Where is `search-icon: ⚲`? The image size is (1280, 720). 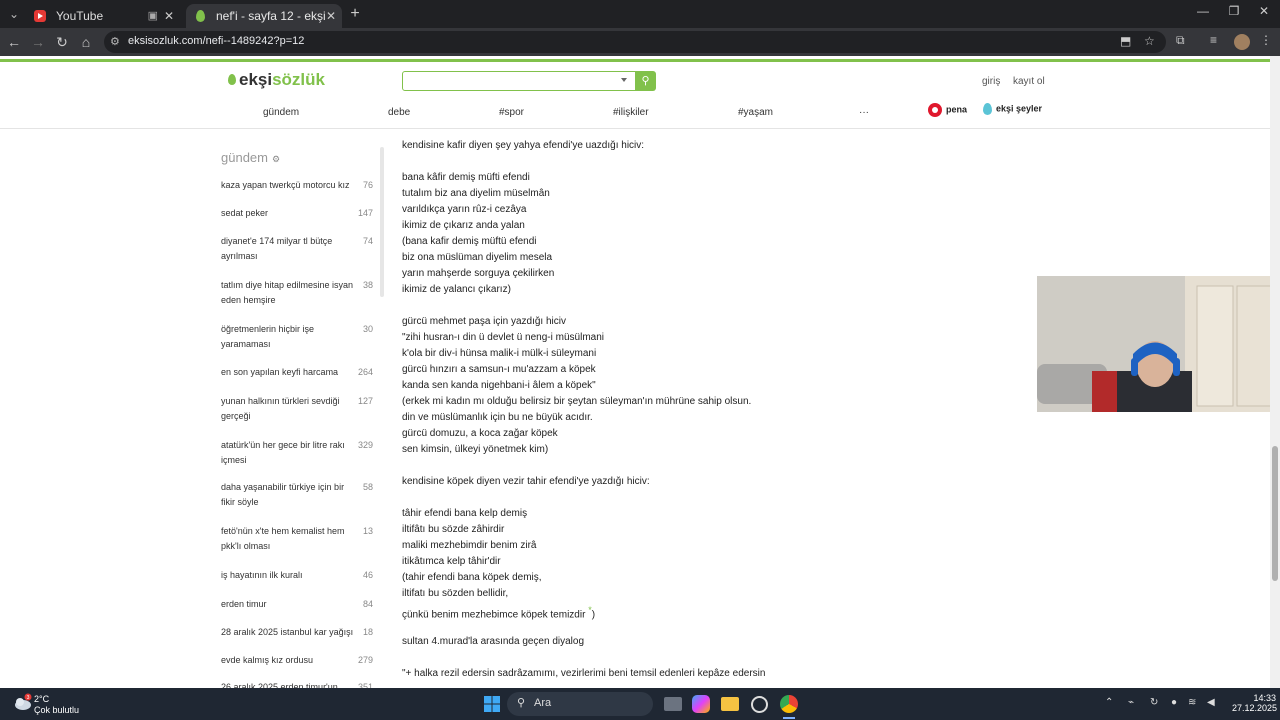
search-icon: ⚲ is located at coordinates (645, 81).